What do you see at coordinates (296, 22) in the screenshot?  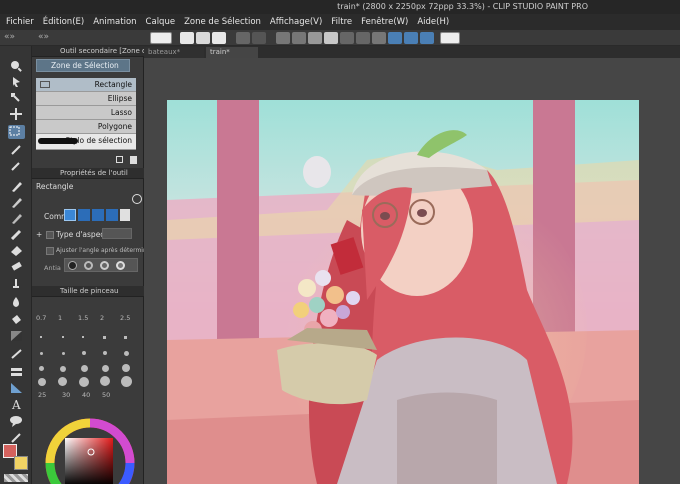 I see `menu-affichage: Affichage(V)` at bounding box center [296, 22].